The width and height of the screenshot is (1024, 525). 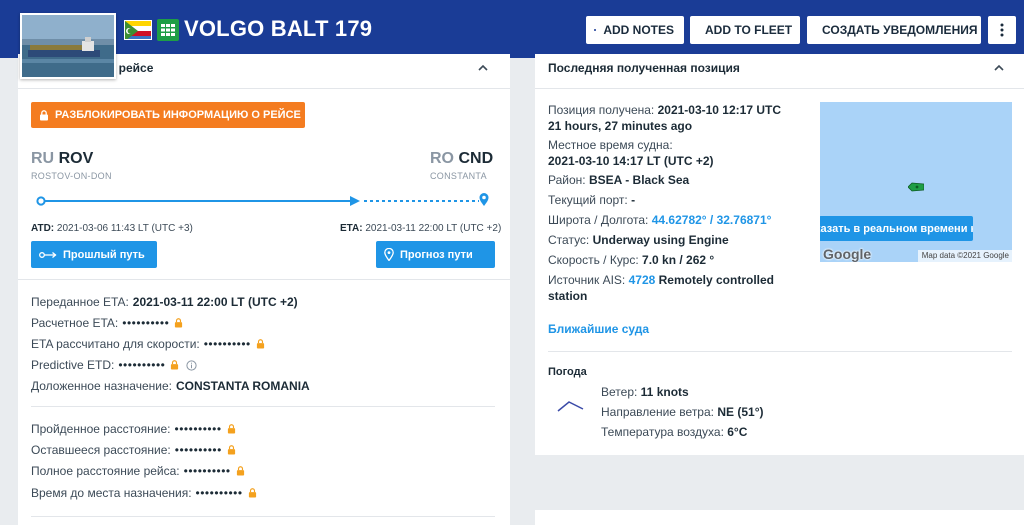 What do you see at coordinates (476, 158) in the screenshot?
I see `arrival-code: CND` at bounding box center [476, 158].